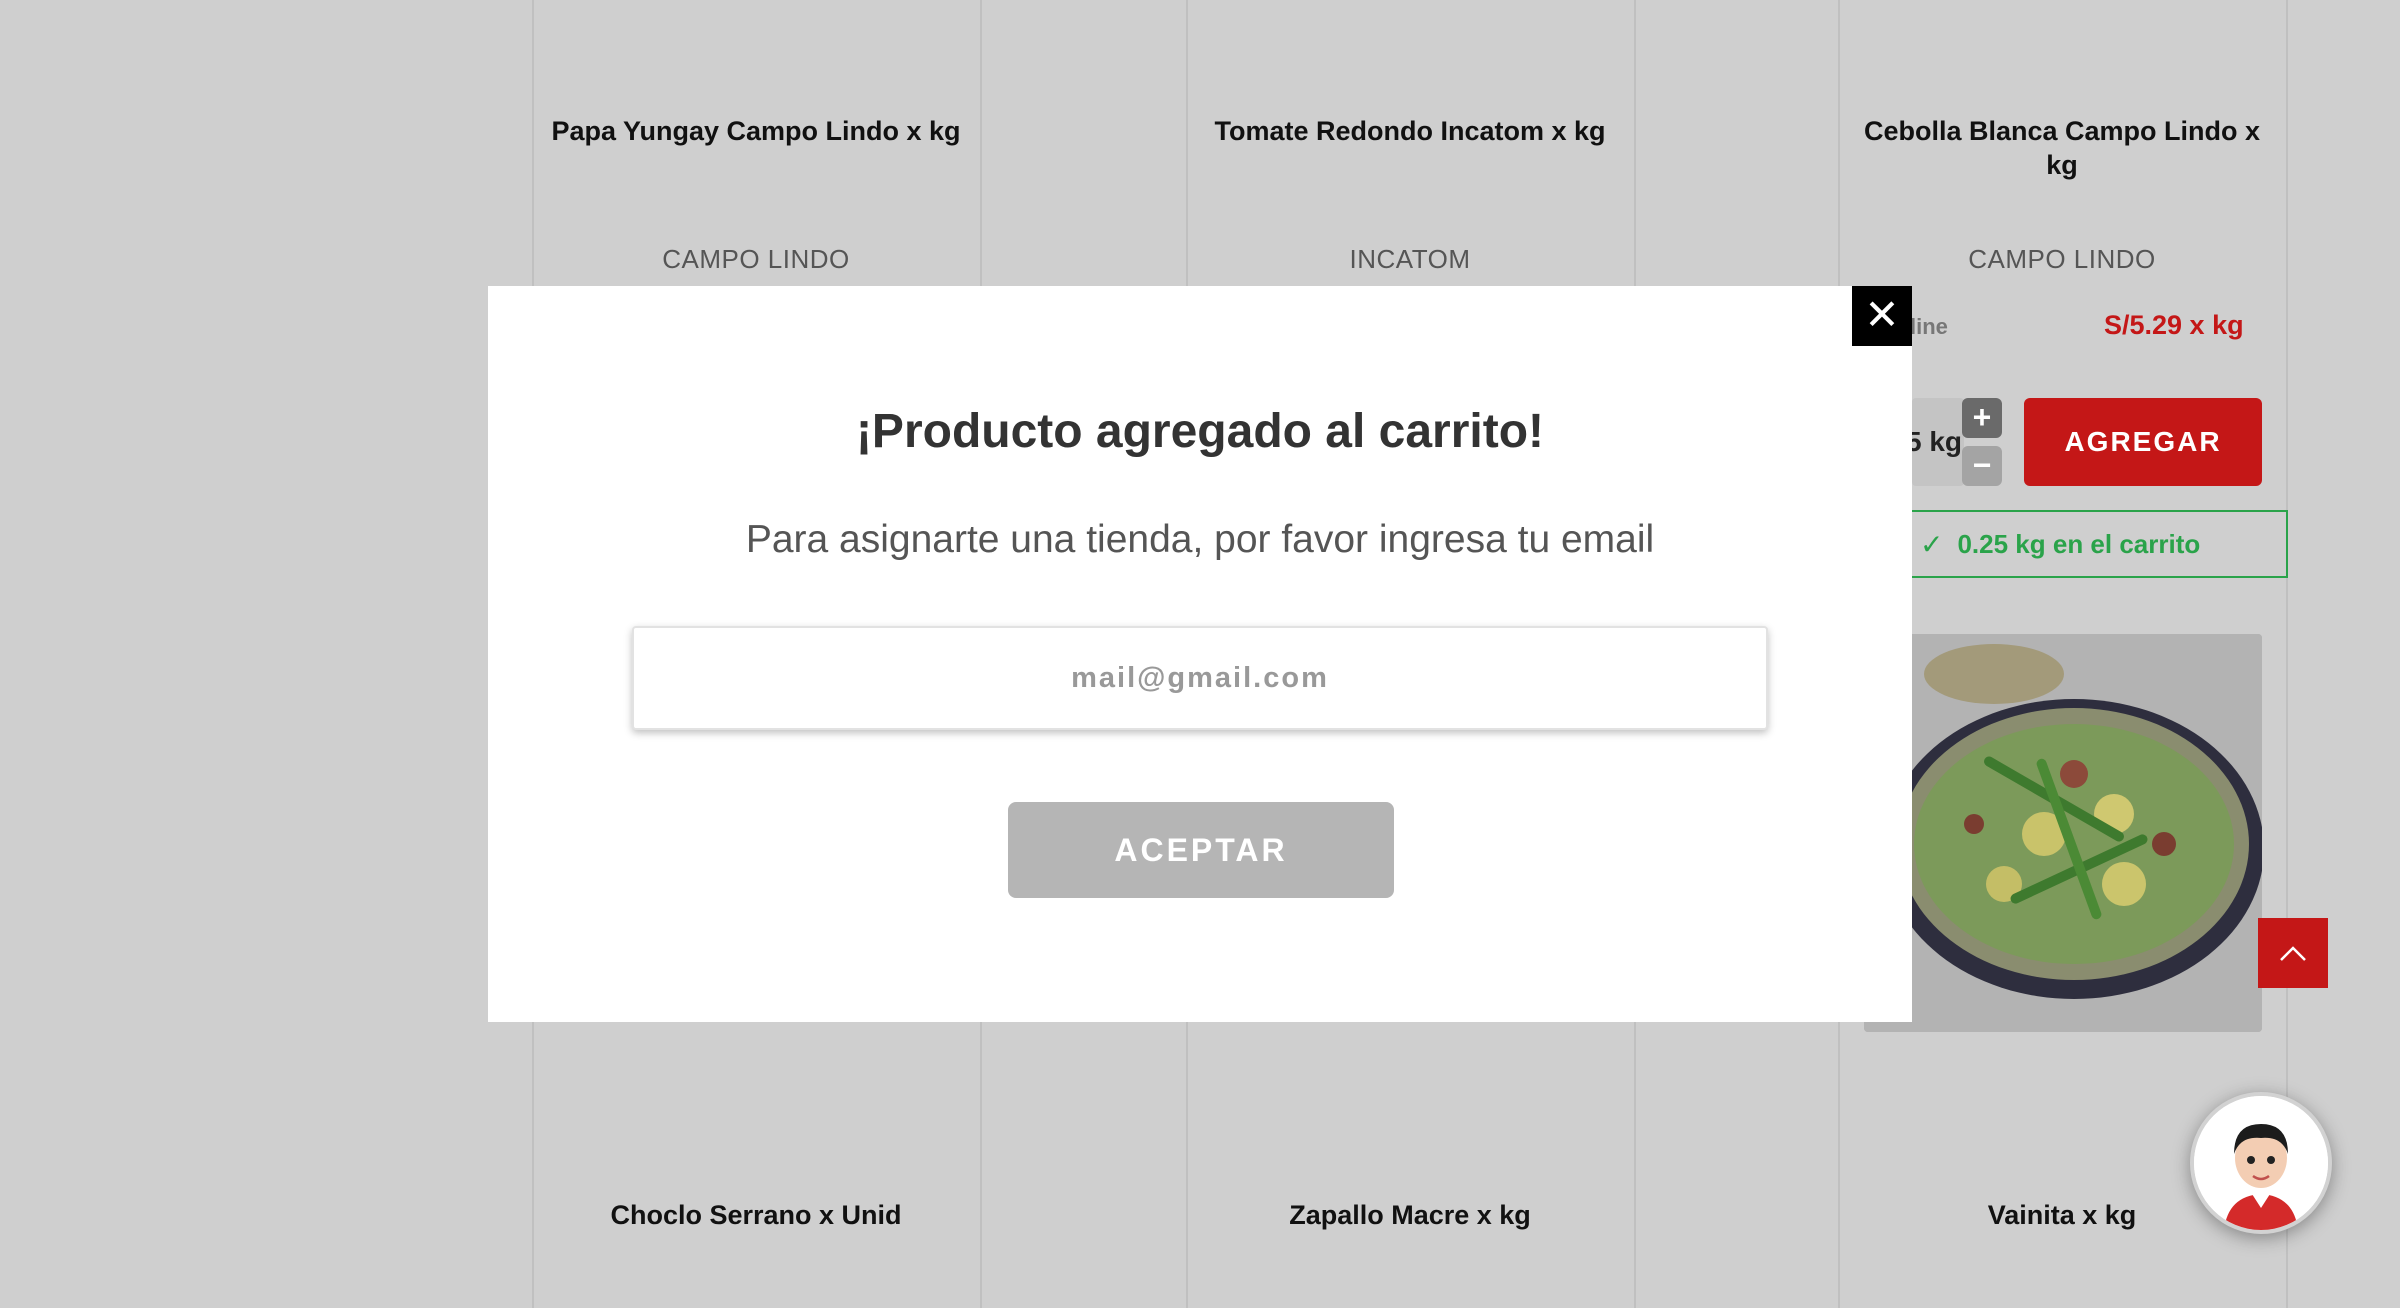 This screenshot has width=2400, height=1308. I want to click on product-name: Choclo Serrano x Unid, so click(756, 1215).